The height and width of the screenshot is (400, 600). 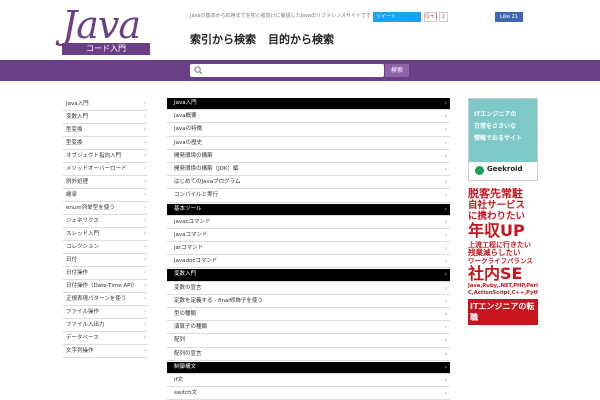 I want to click on left-list-label: 文字列操作, so click(x=80, y=351).